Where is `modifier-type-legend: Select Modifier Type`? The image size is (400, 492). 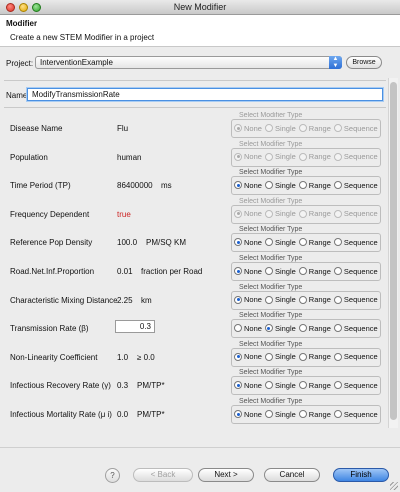
modifier-type-legend: Select Modifier Type is located at coordinates (271, 144).